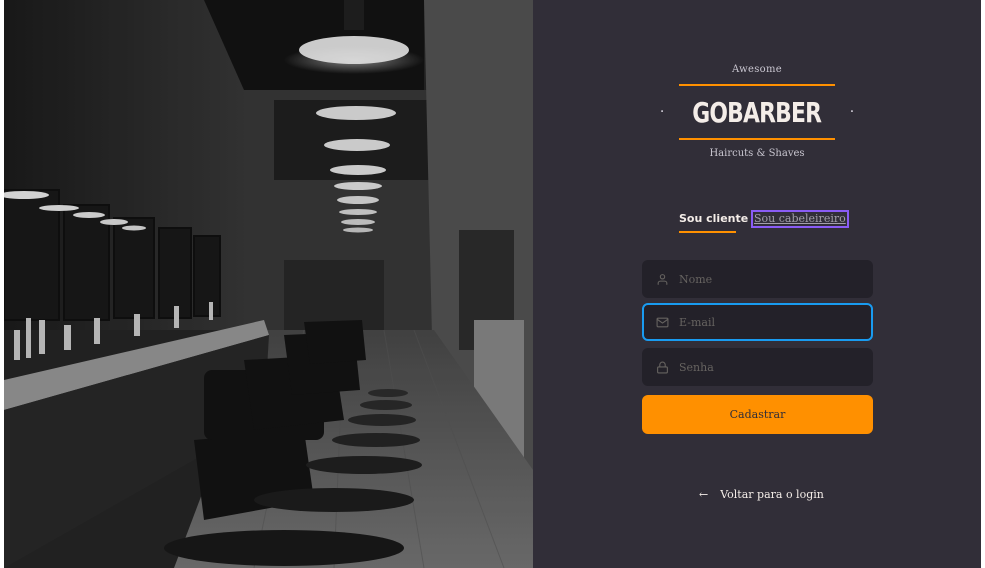  I want to click on mail-icon, so click(662, 322).